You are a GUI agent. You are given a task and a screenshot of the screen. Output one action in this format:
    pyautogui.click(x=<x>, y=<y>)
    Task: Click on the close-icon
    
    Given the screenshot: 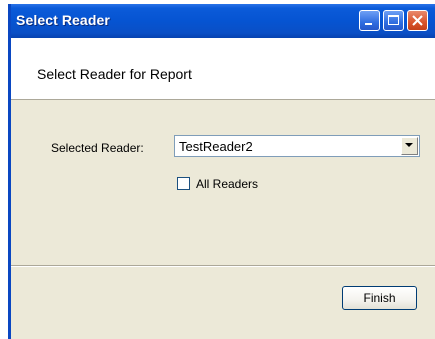 What is the action you would take?
    pyautogui.click(x=417, y=20)
    